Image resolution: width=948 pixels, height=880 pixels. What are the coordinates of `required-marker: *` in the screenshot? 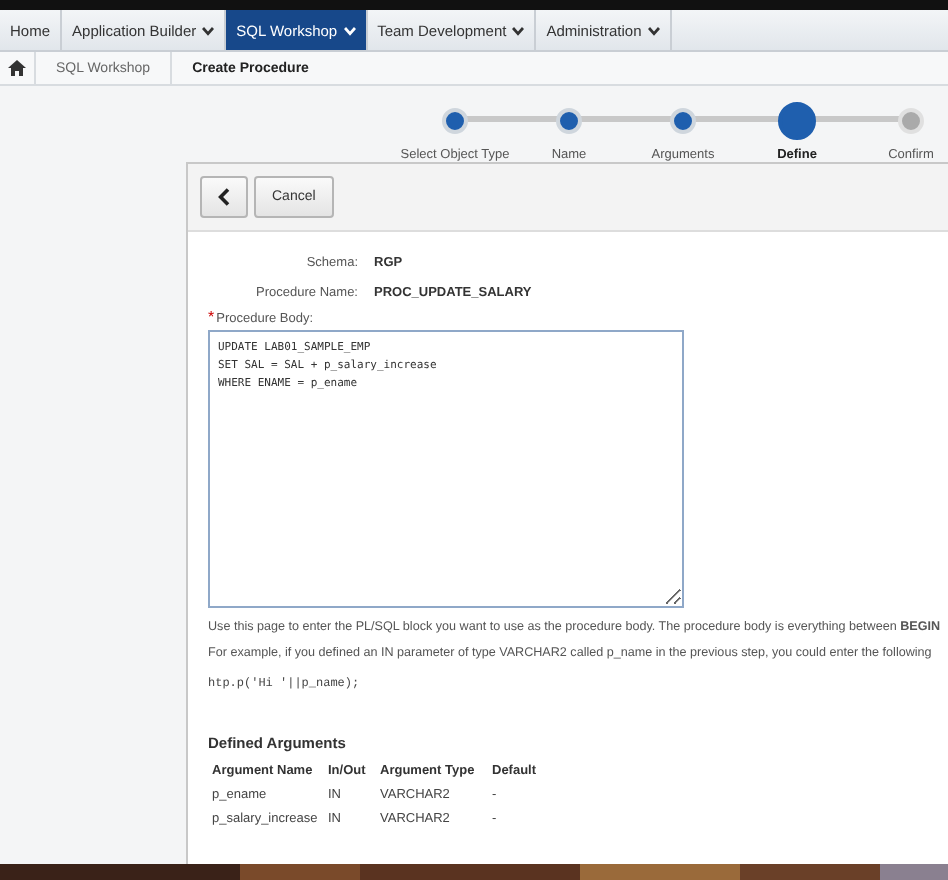 It's located at (211, 317).